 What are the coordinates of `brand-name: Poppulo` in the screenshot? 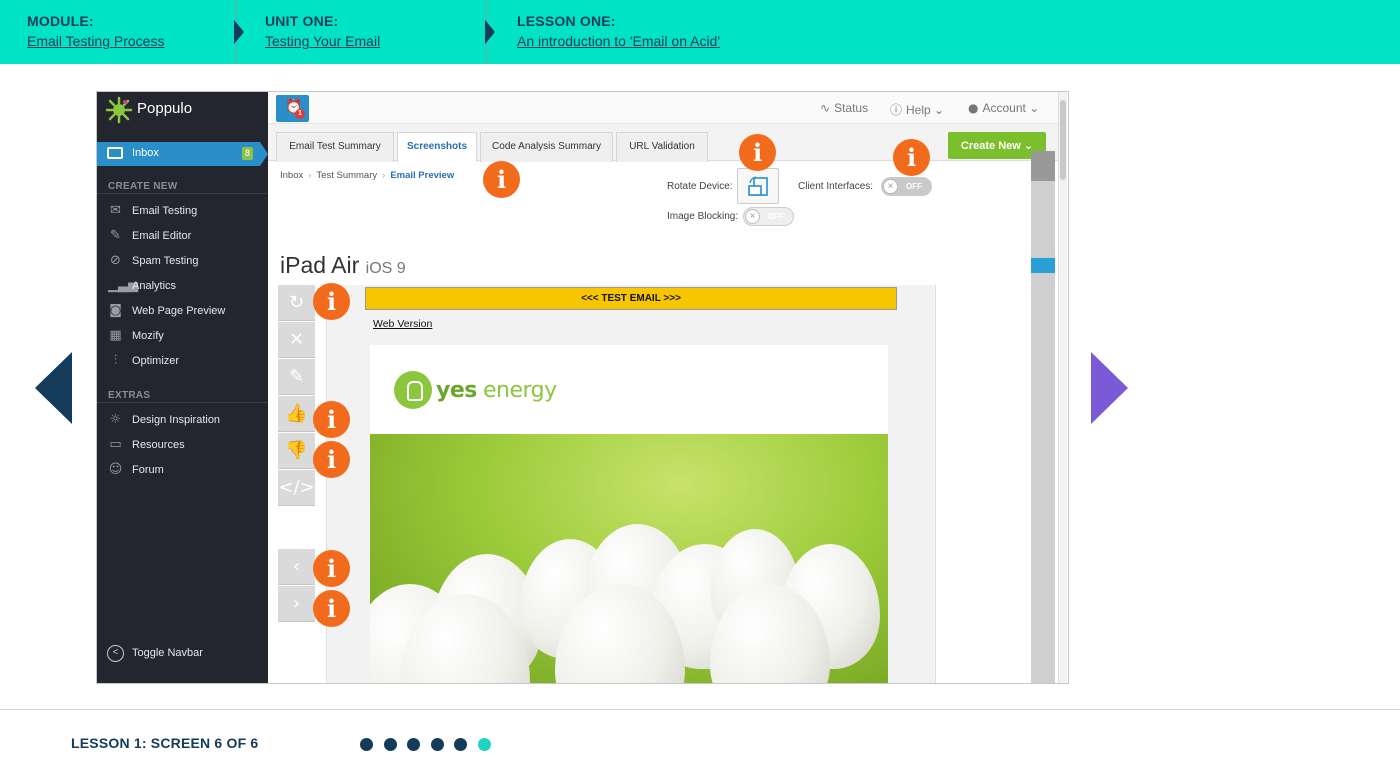 It's located at (165, 108).